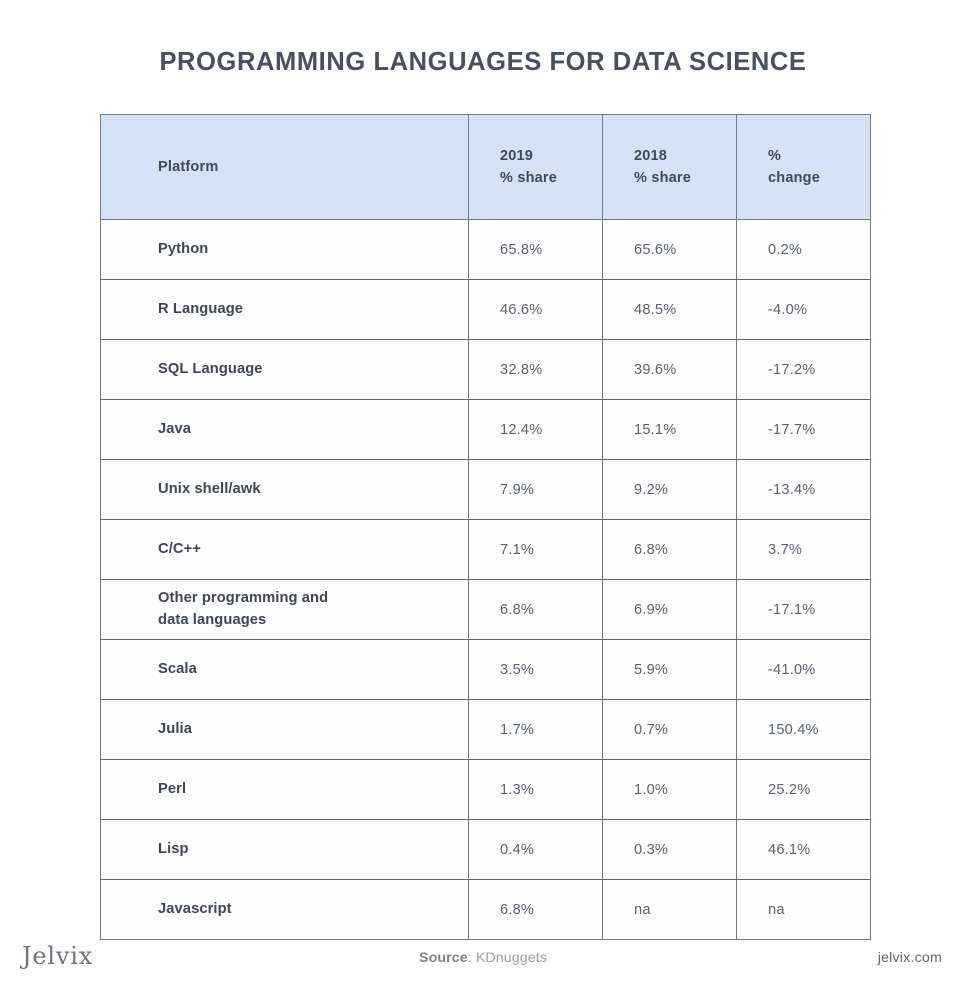 The height and width of the screenshot is (995, 966). I want to click on cell-platform-line1: Julia, so click(175, 728).